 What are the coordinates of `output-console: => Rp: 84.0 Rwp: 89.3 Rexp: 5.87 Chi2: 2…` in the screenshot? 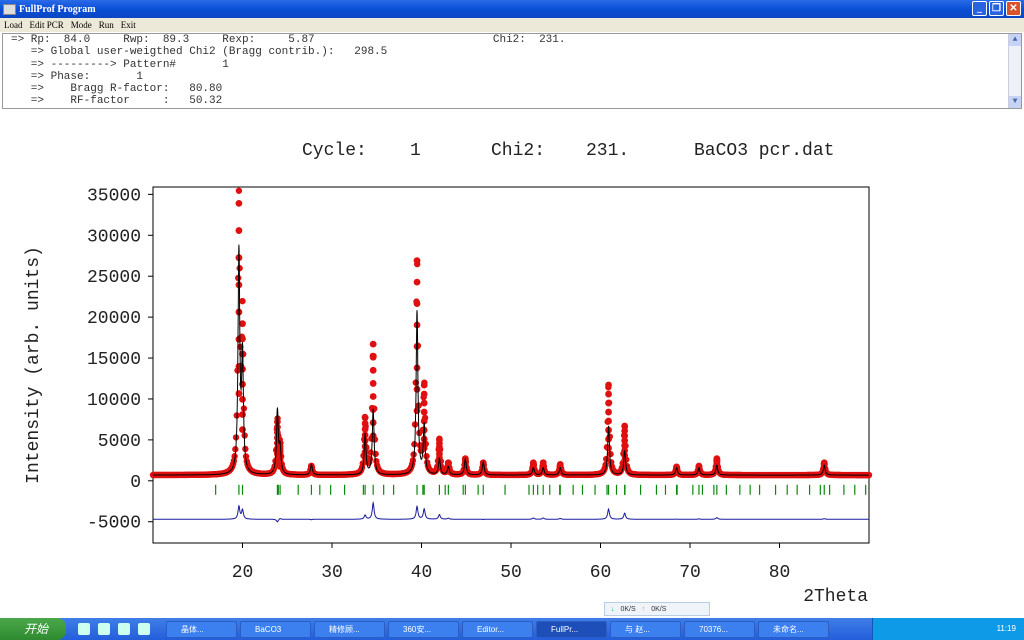 It's located at (512, 71).